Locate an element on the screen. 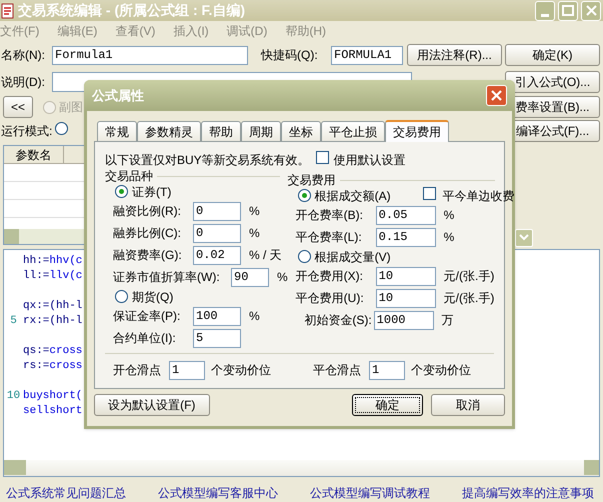 This screenshot has height=502, width=603. group-title: 交易品种 is located at coordinates (129, 176).